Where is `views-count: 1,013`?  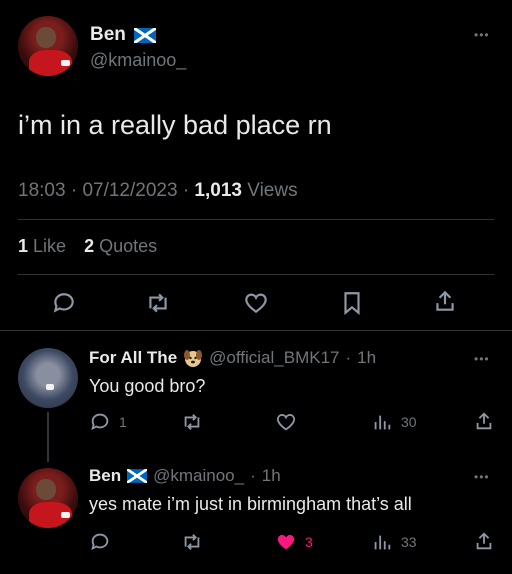
views-count: 1,013 is located at coordinates (218, 190).